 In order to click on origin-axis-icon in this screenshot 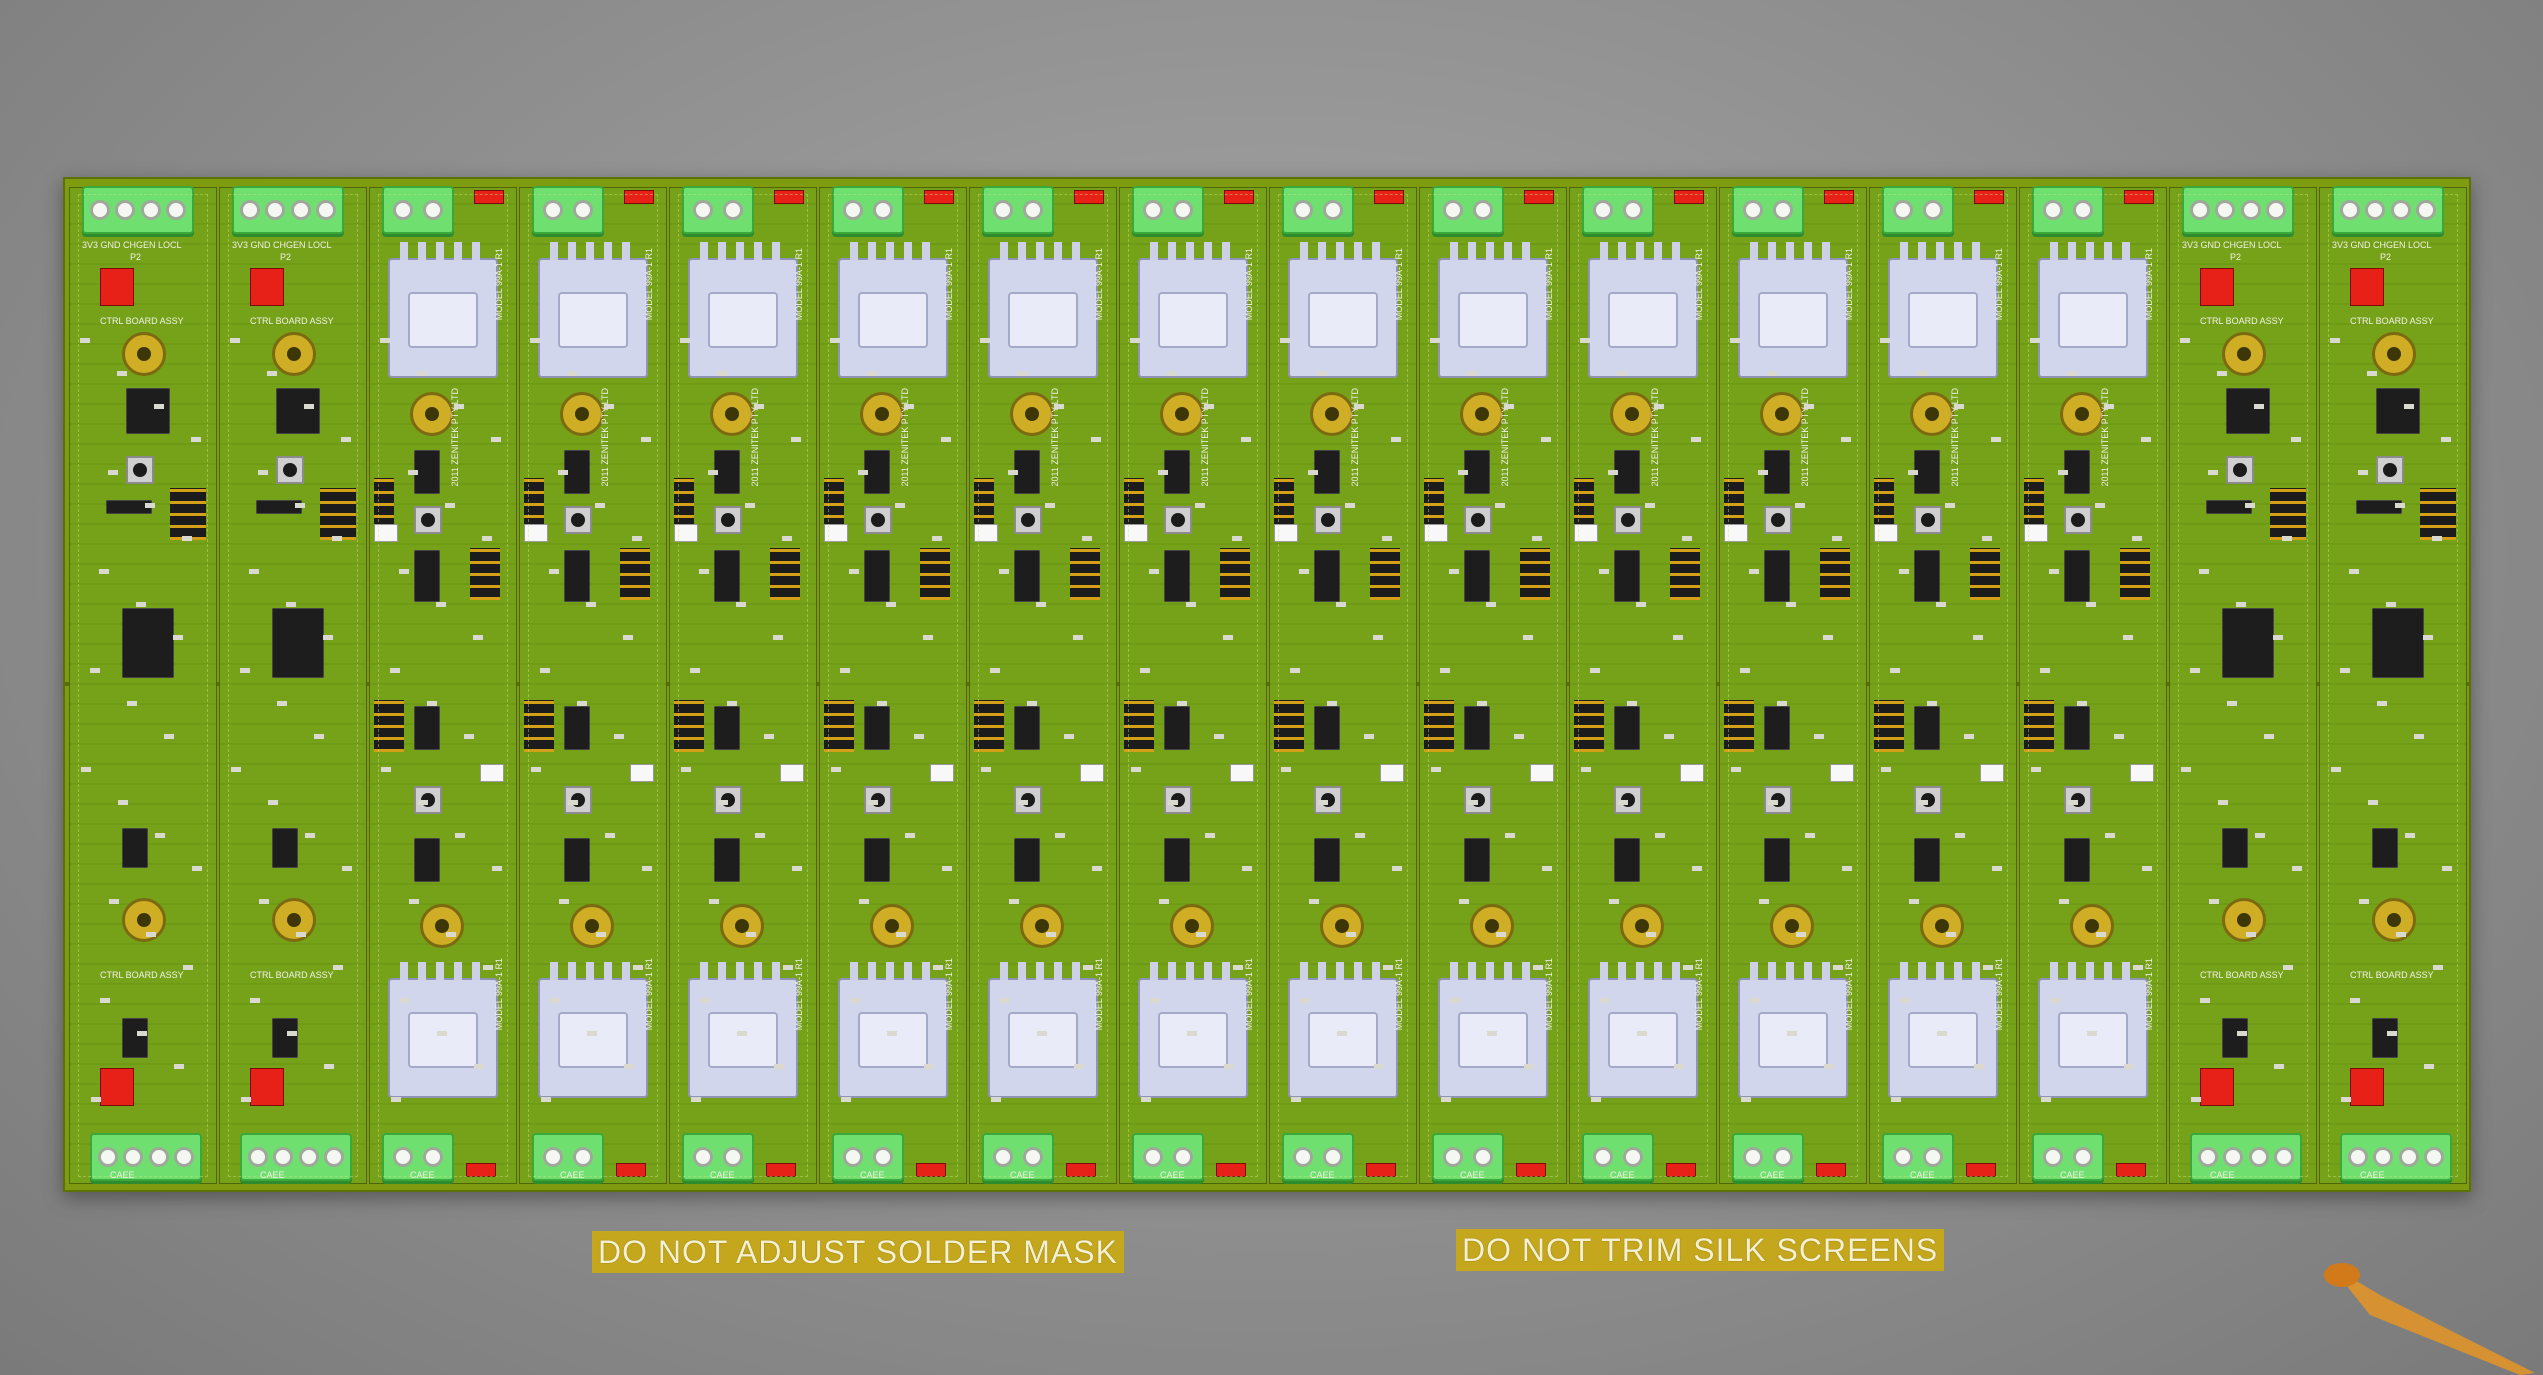, I will do `click(2430, 1315)`.